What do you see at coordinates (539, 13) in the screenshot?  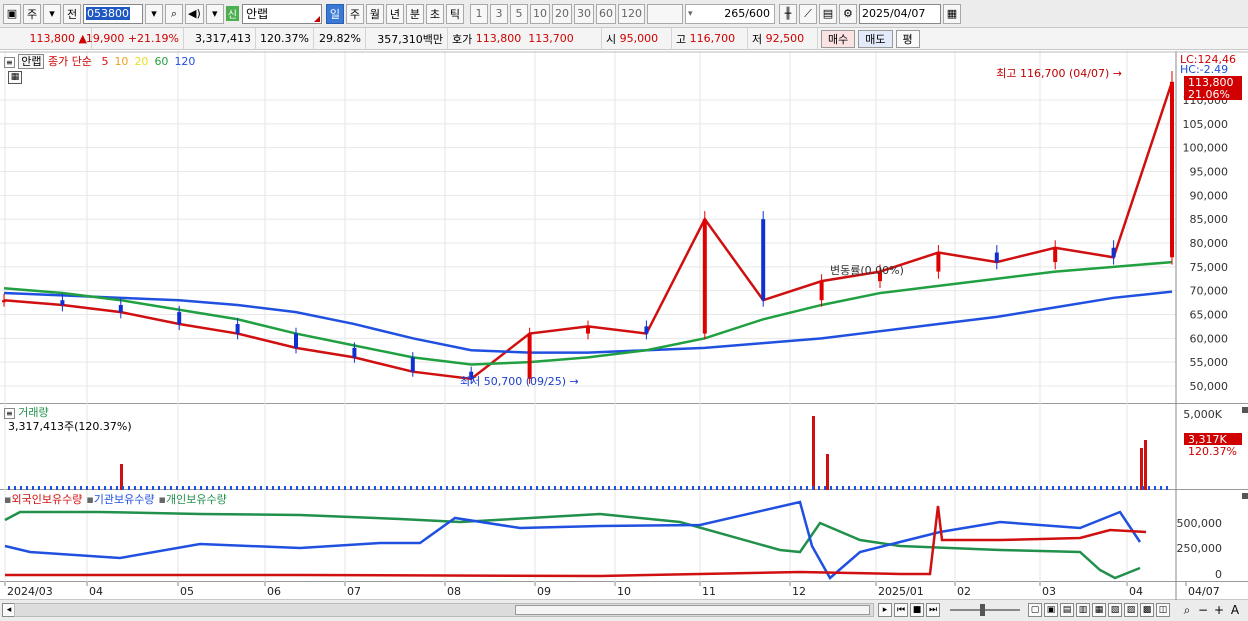 I see `minute-button-10: 10` at bounding box center [539, 13].